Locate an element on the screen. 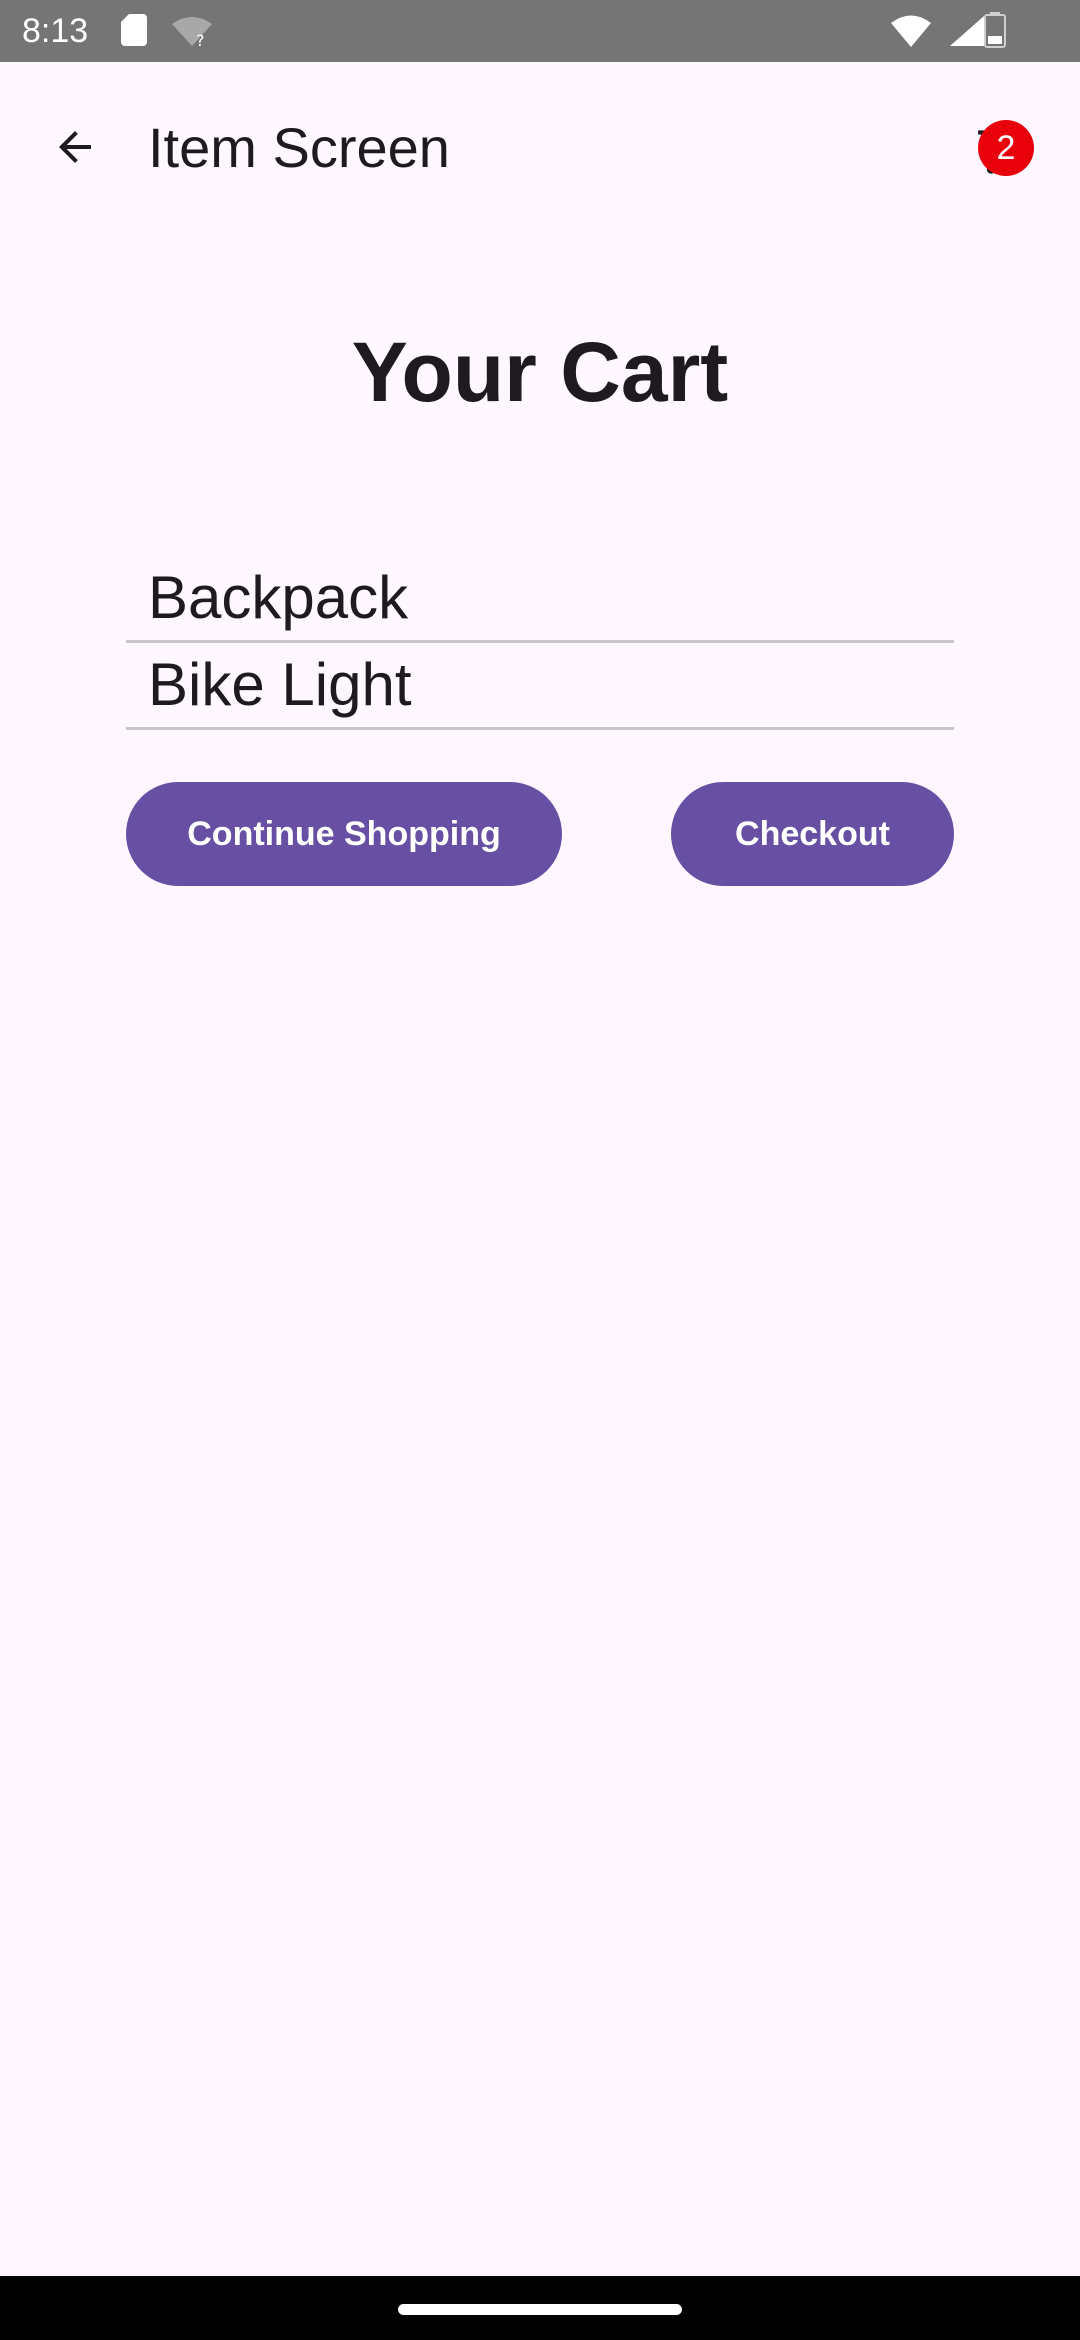 This screenshot has height=2340, width=1080. arrow-back-icon is located at coordinates (75, 147).